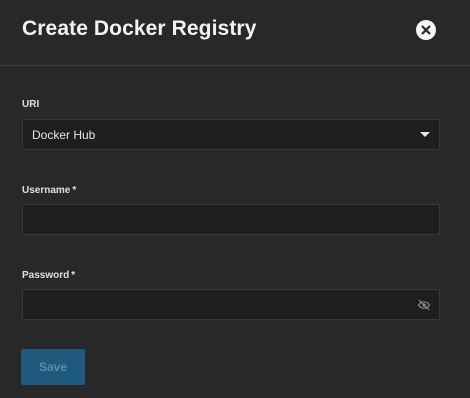 The height and width of the screenshot is (398, 470). What do you see at coordinates (424, 305) in the screenshot?
I see `eye-off-icon` at bounding box center [424, 305].